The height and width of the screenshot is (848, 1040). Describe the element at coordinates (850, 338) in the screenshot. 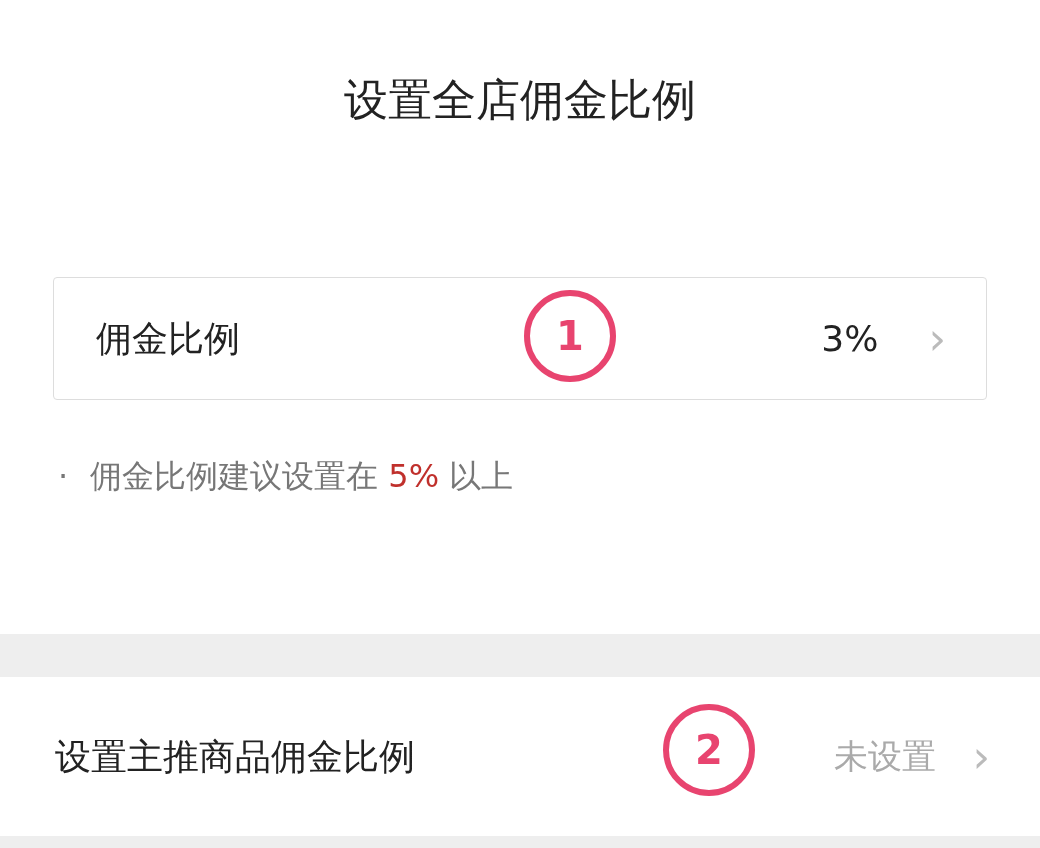

I see `row-value: 3%` at that location.